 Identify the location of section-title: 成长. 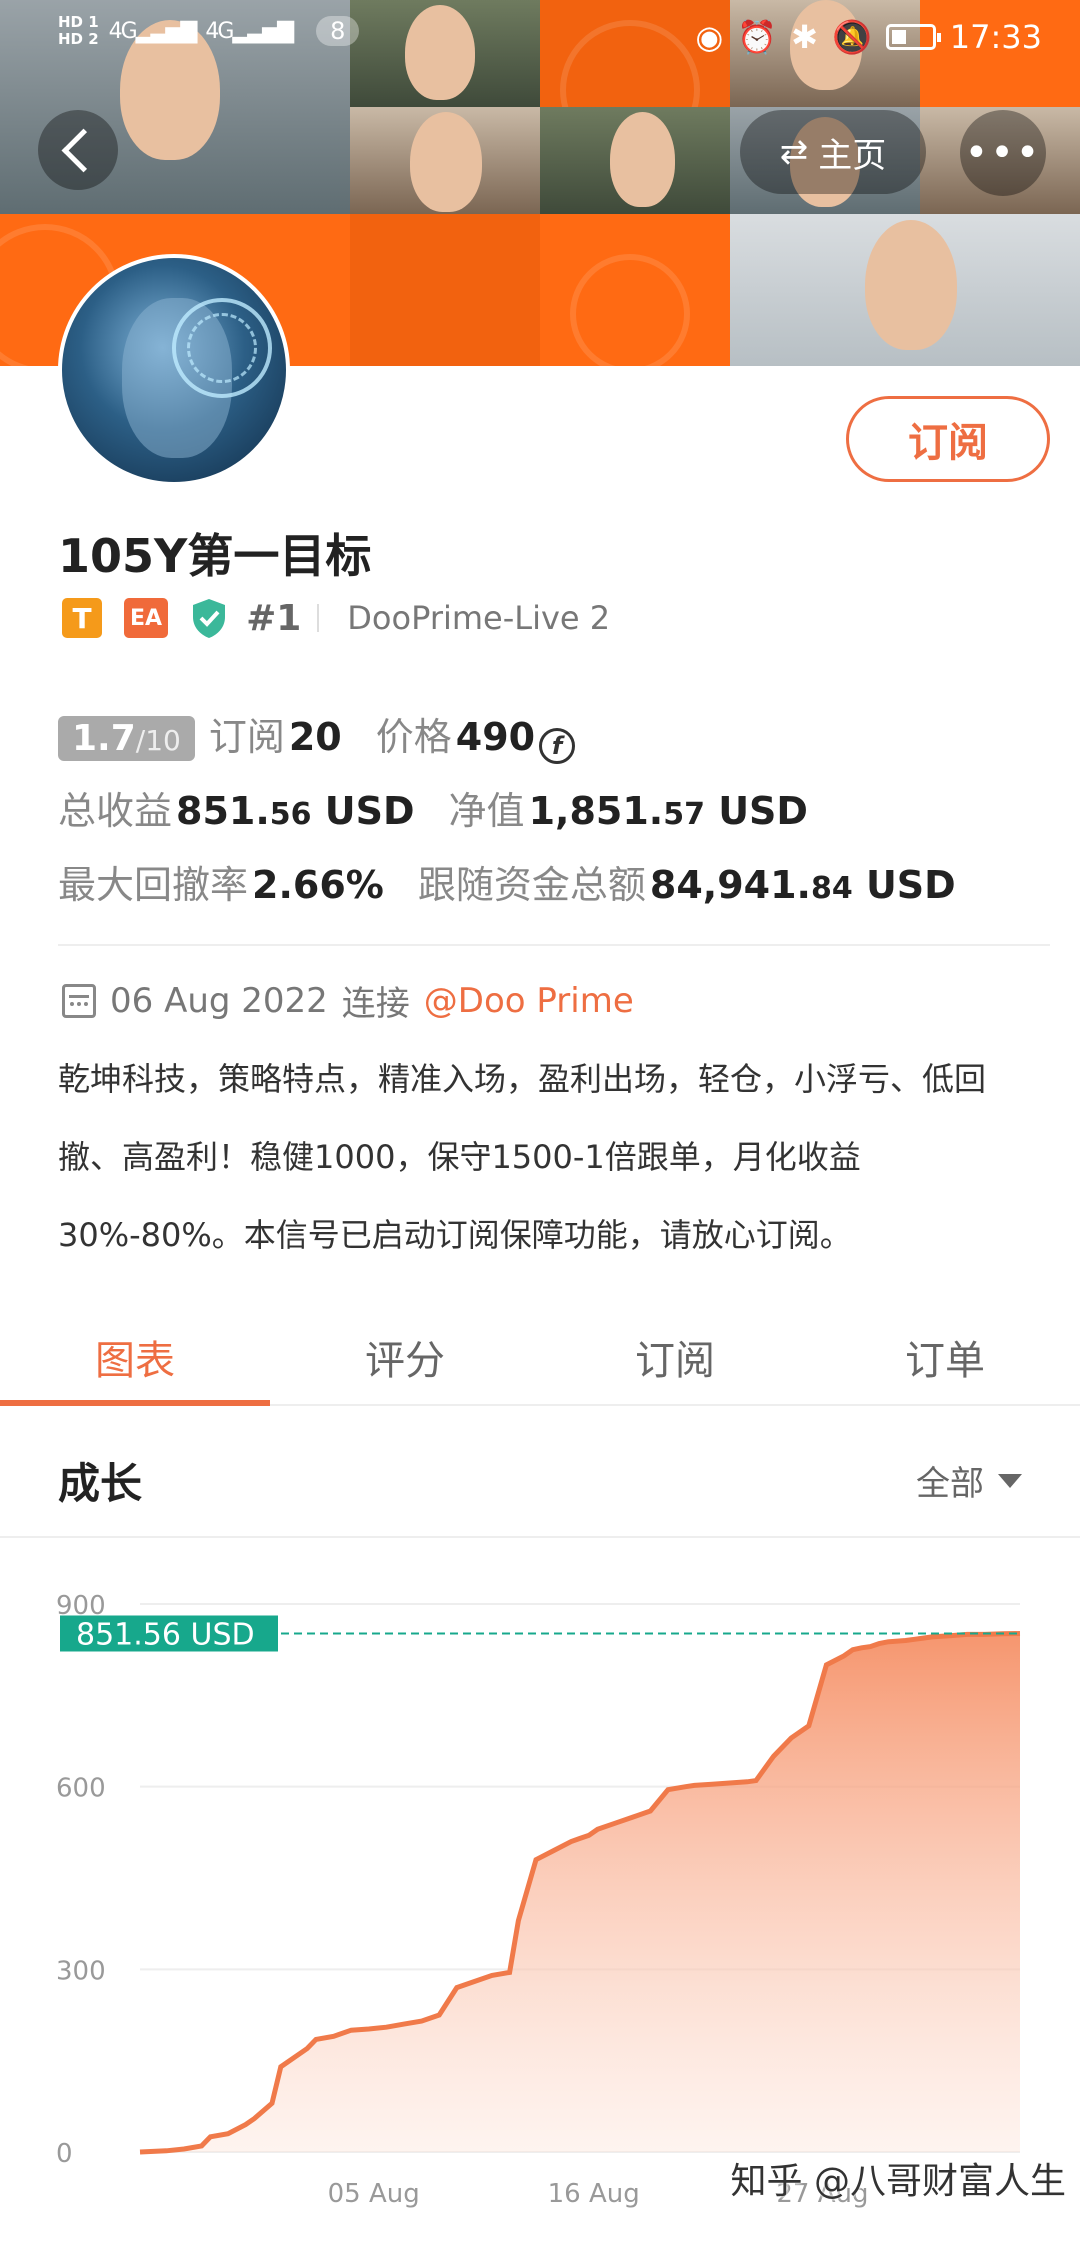
(100, 1483).